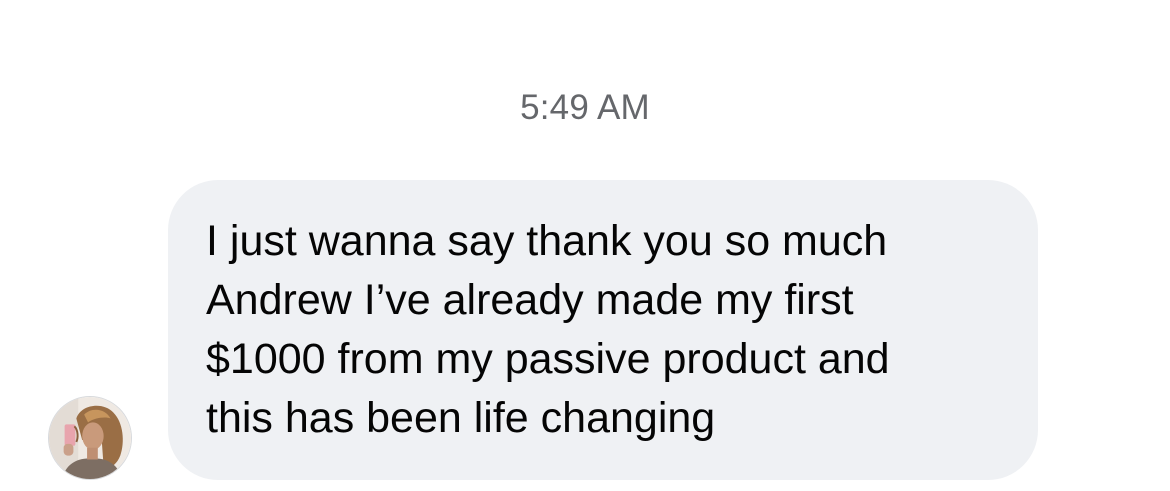 The image size is (1170, 491). I want to click on sender-avatar, so click(90, 438).